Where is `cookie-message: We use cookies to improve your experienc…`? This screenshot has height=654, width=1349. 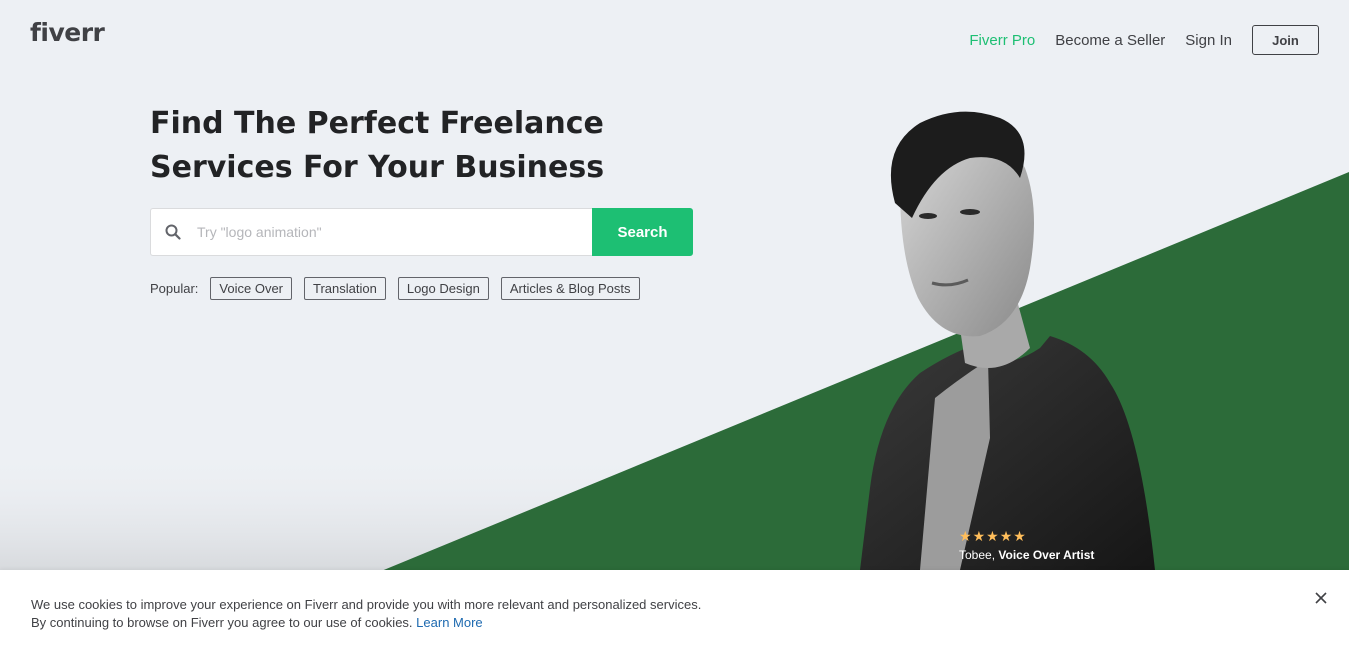 cookie-message: We use cookies to improve your experienc… is located at coordinates (366, 614).